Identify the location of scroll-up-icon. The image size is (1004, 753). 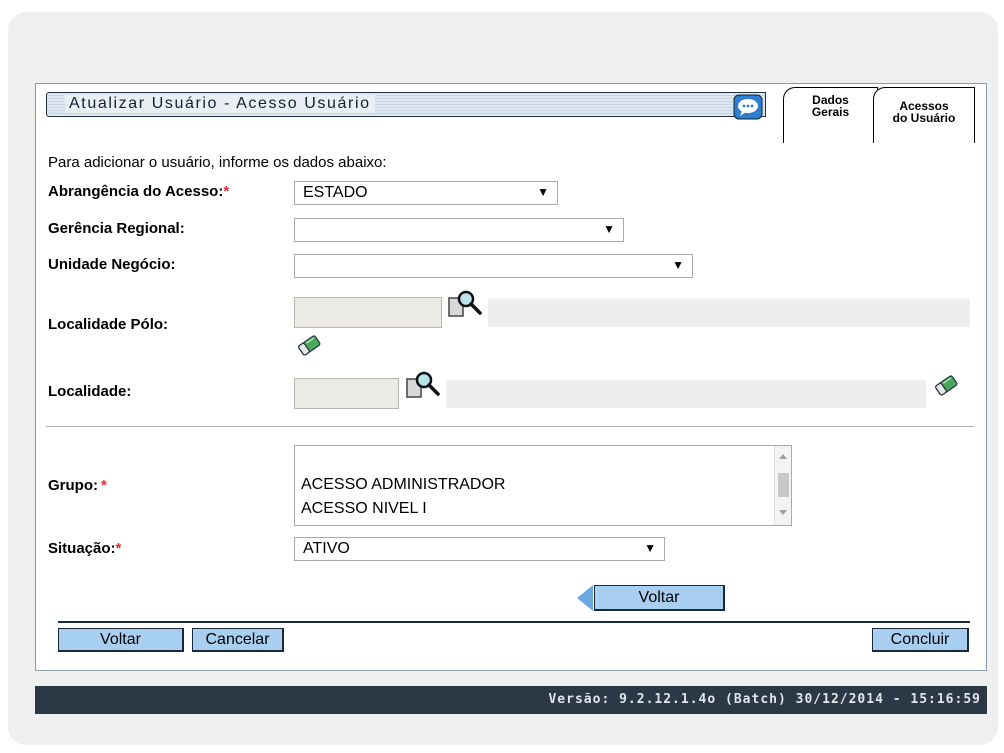
(783, 456).